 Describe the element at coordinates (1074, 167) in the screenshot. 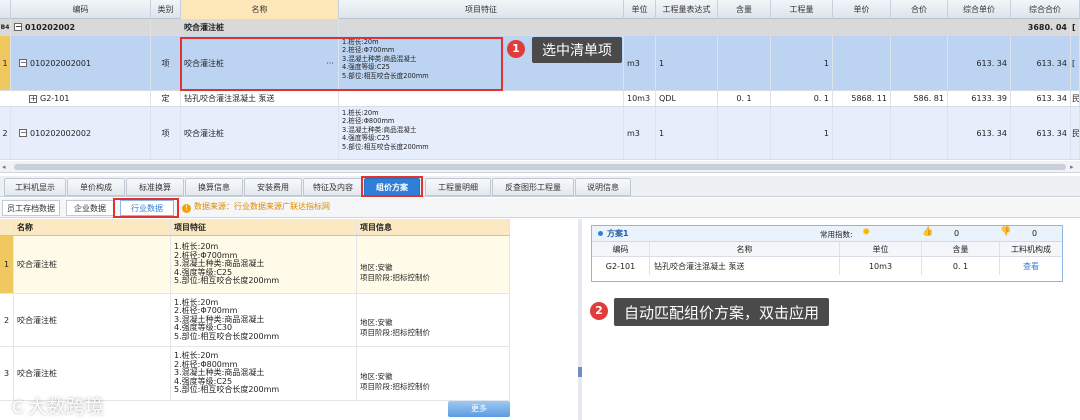

I see `scroll-right-icon: ▸` at that location.